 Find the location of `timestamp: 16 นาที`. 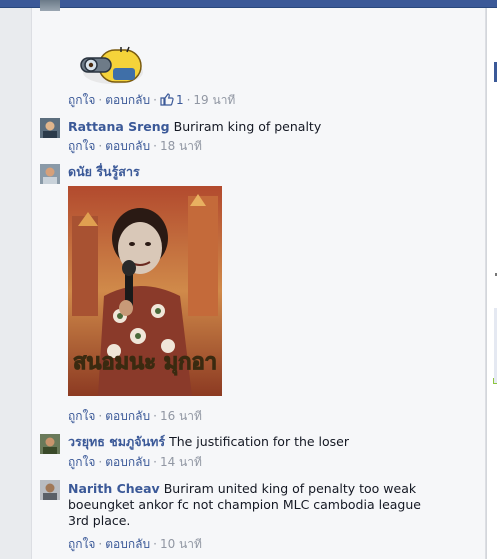

timestamp: 16 นาที is located at coordinates (181, 416).